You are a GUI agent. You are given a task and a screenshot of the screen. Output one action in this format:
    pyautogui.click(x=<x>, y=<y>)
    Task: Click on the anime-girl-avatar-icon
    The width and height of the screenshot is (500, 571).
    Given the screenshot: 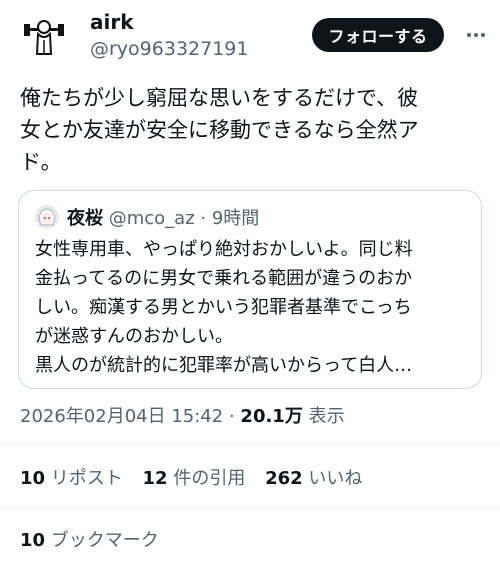 What is the action you would take?
    pyautogui.click(x=47, y=217)
    